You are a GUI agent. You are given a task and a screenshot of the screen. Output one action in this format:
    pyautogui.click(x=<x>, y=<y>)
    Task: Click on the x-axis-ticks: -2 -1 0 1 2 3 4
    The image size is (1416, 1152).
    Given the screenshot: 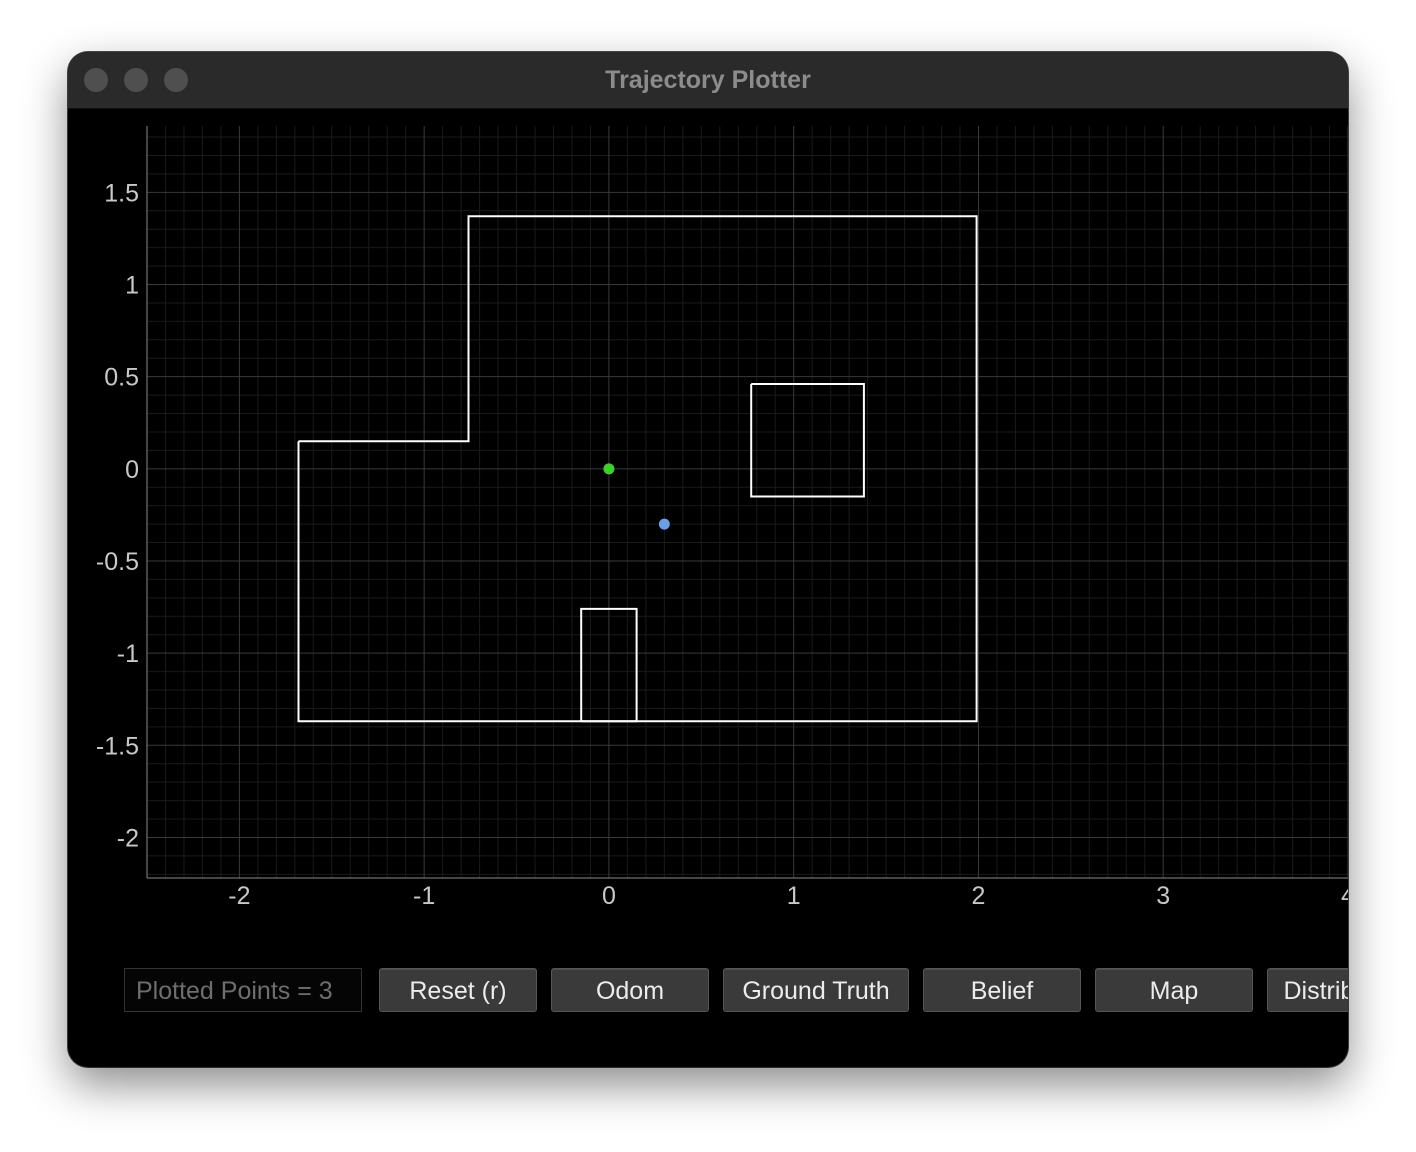 What is the action you would take?
    pyautogui.click(x=788, y=896)
    